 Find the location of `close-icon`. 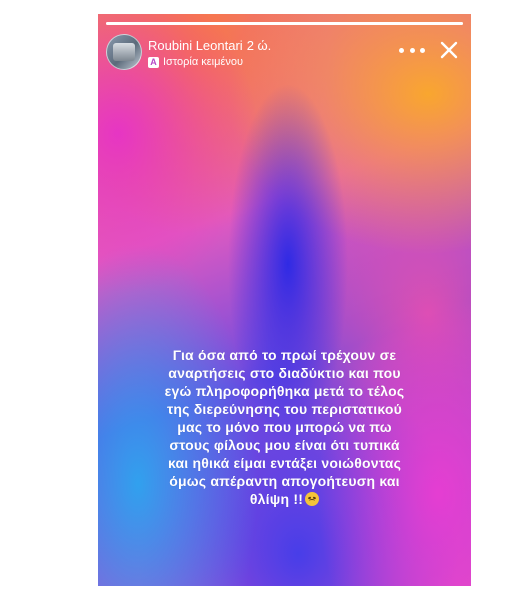

close-icon is located at coordinates (449, 50).